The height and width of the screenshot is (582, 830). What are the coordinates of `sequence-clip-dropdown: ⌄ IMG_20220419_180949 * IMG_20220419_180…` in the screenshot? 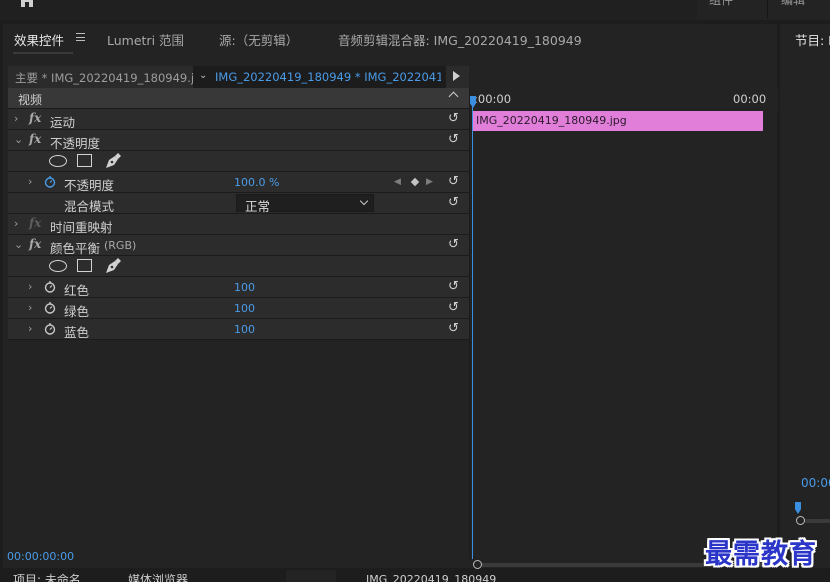 It's located at (319, 77).